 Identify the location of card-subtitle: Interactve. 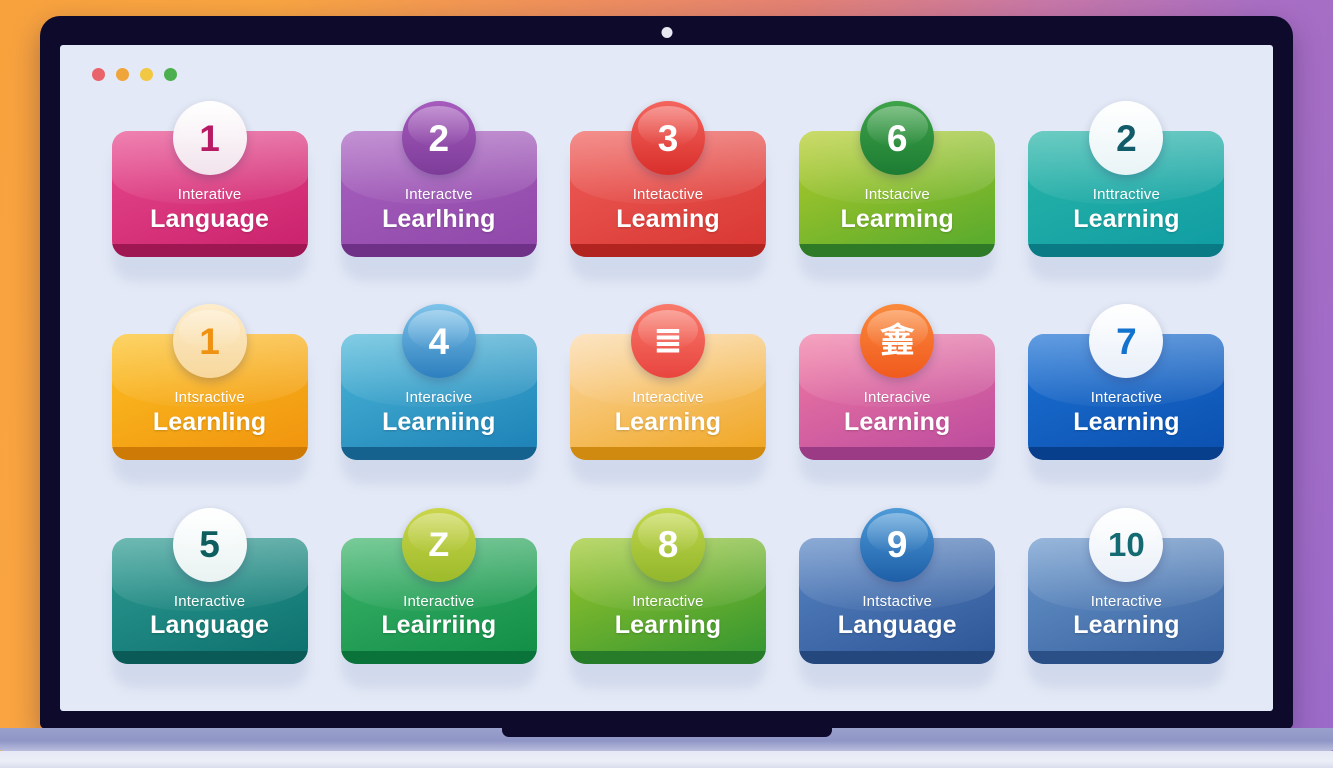
(438, 194).